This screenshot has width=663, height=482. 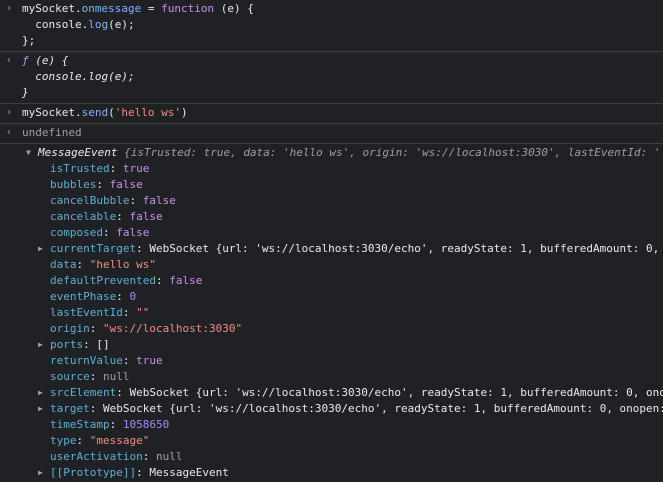 What do you see at coordinates (73, 184) in the screenshot?
I see `property-key: bubbles` at bounding box center [73, 184].